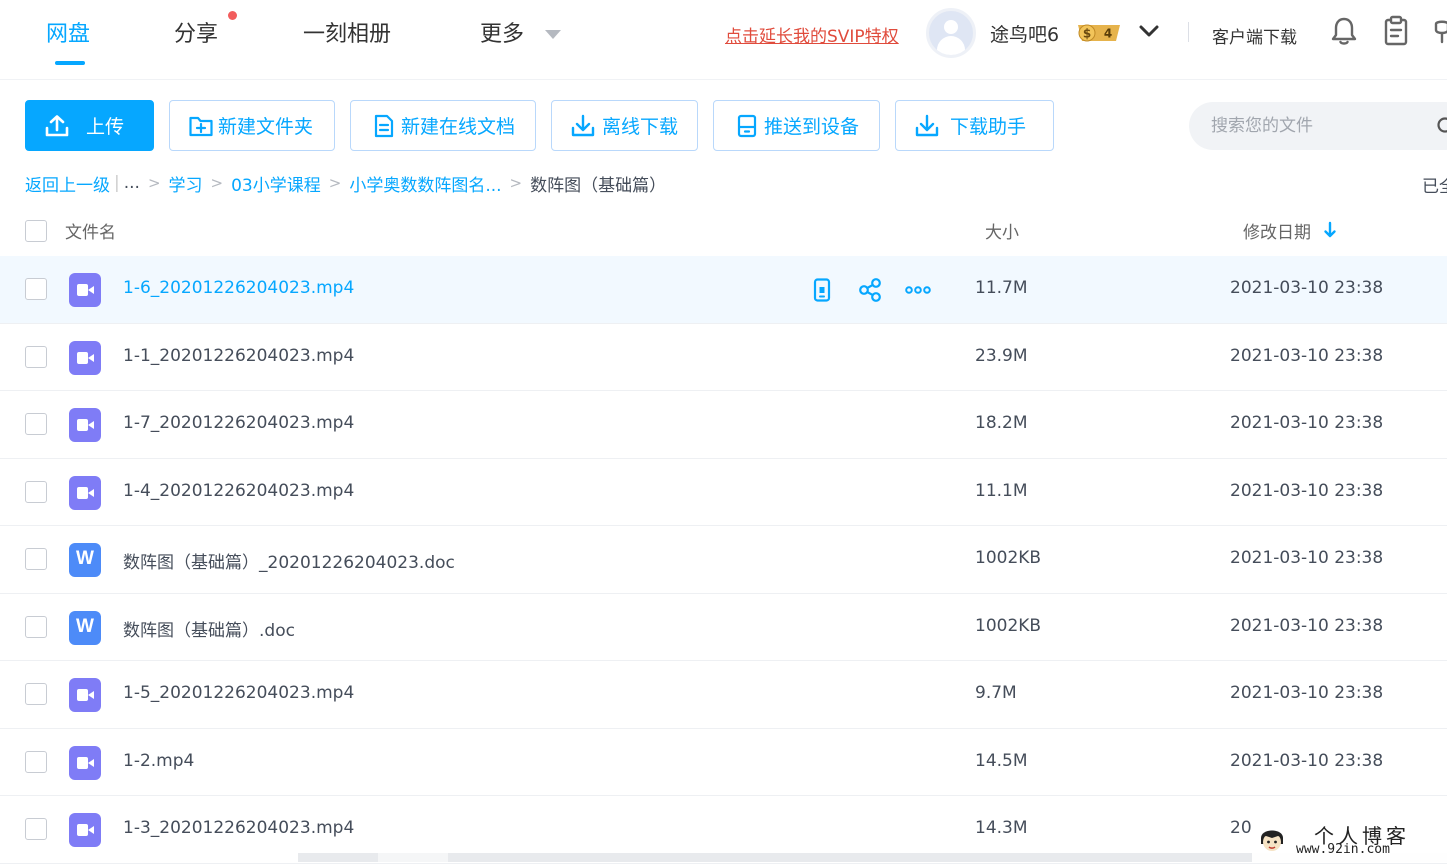 The image size is (1447, 864). What do you see at coordinates (1439, 32) in the screenshot?
I see `theme-icon` at bounding box center [1439, 32].